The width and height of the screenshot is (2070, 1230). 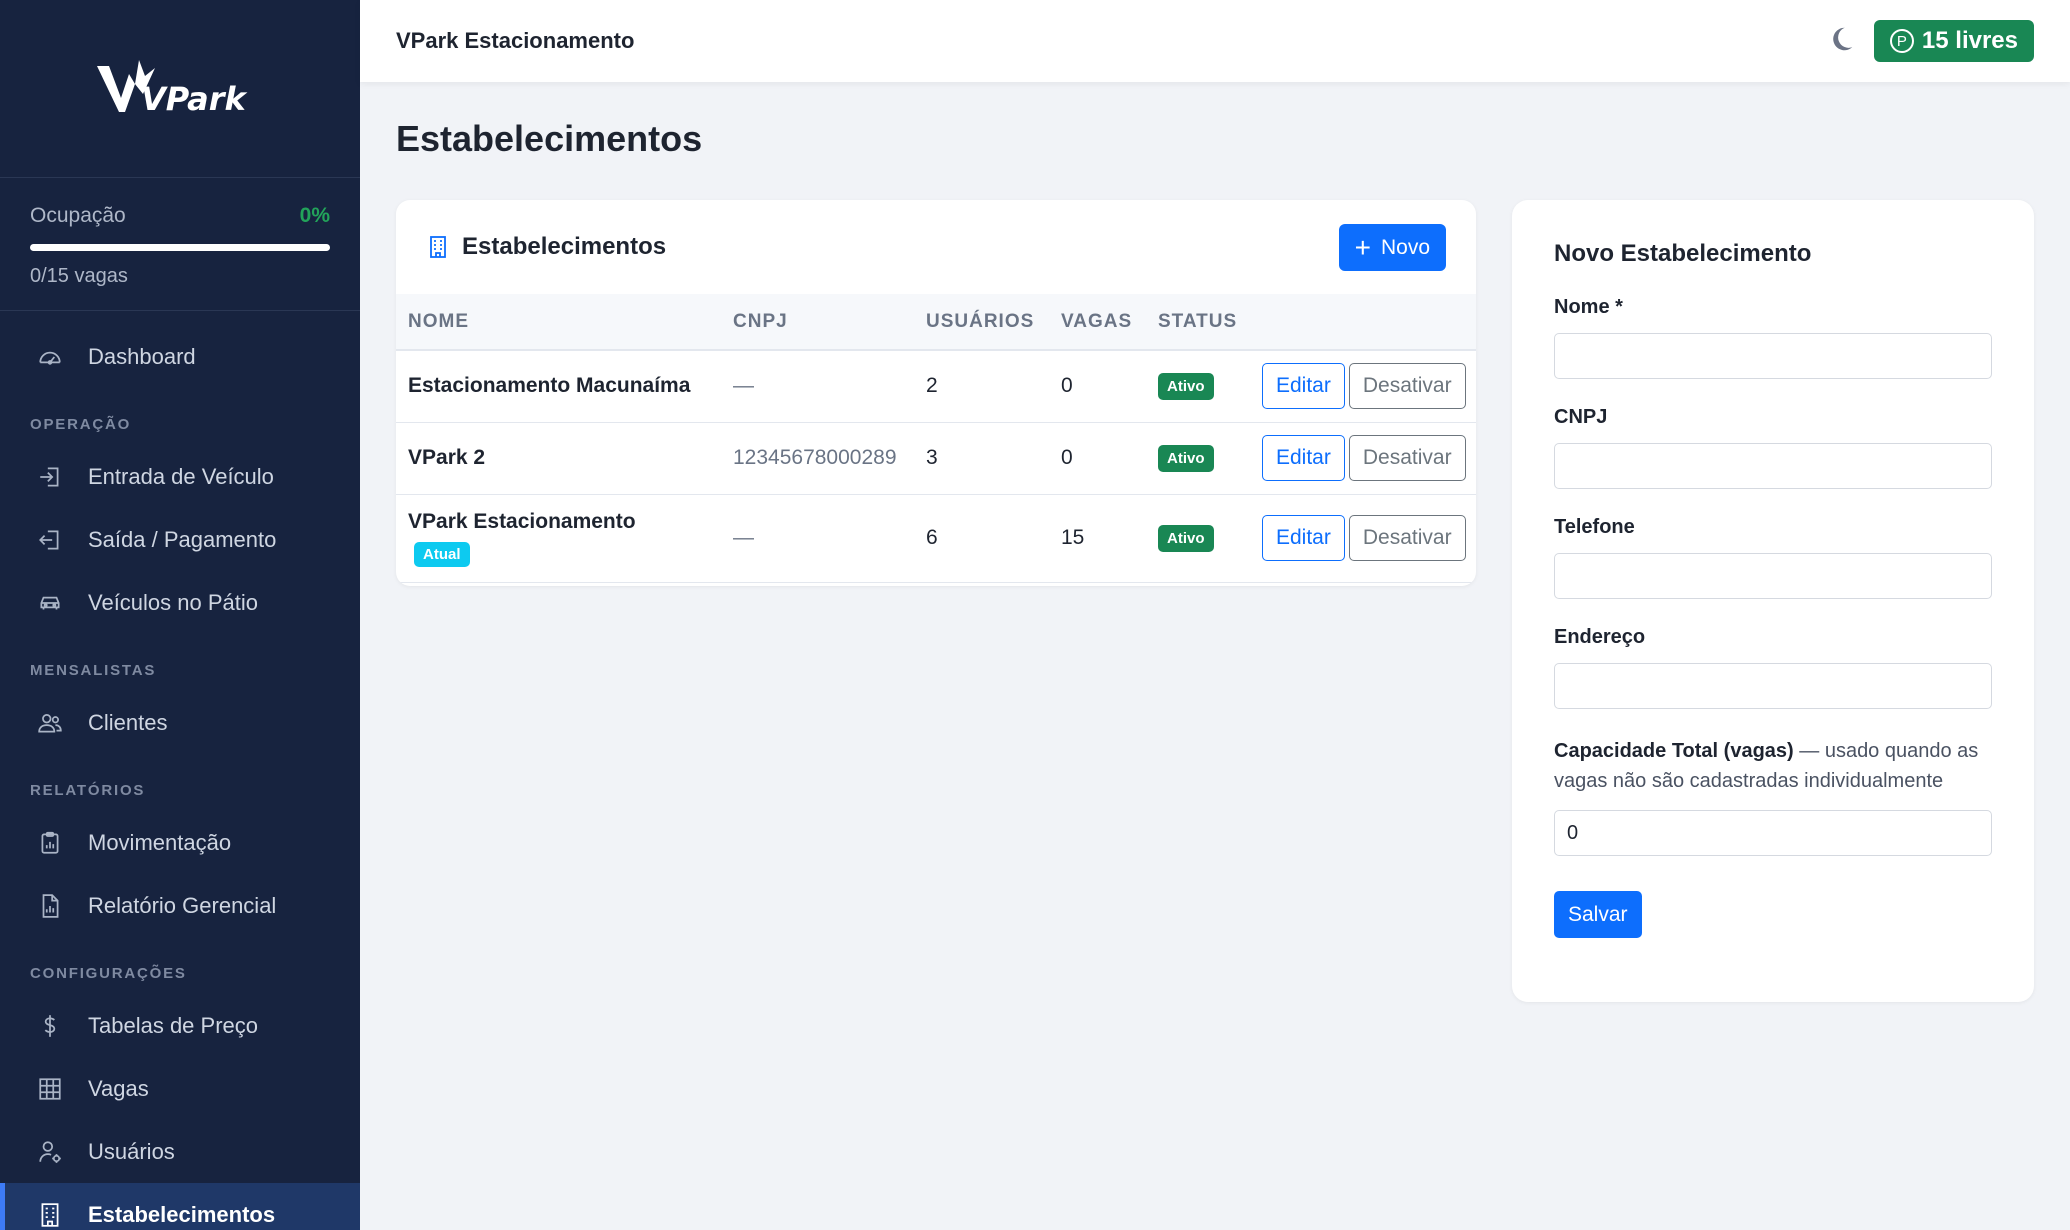 I want to click on sidebar-item-movimentacao: Movimentação, so click(x=180, y=842).